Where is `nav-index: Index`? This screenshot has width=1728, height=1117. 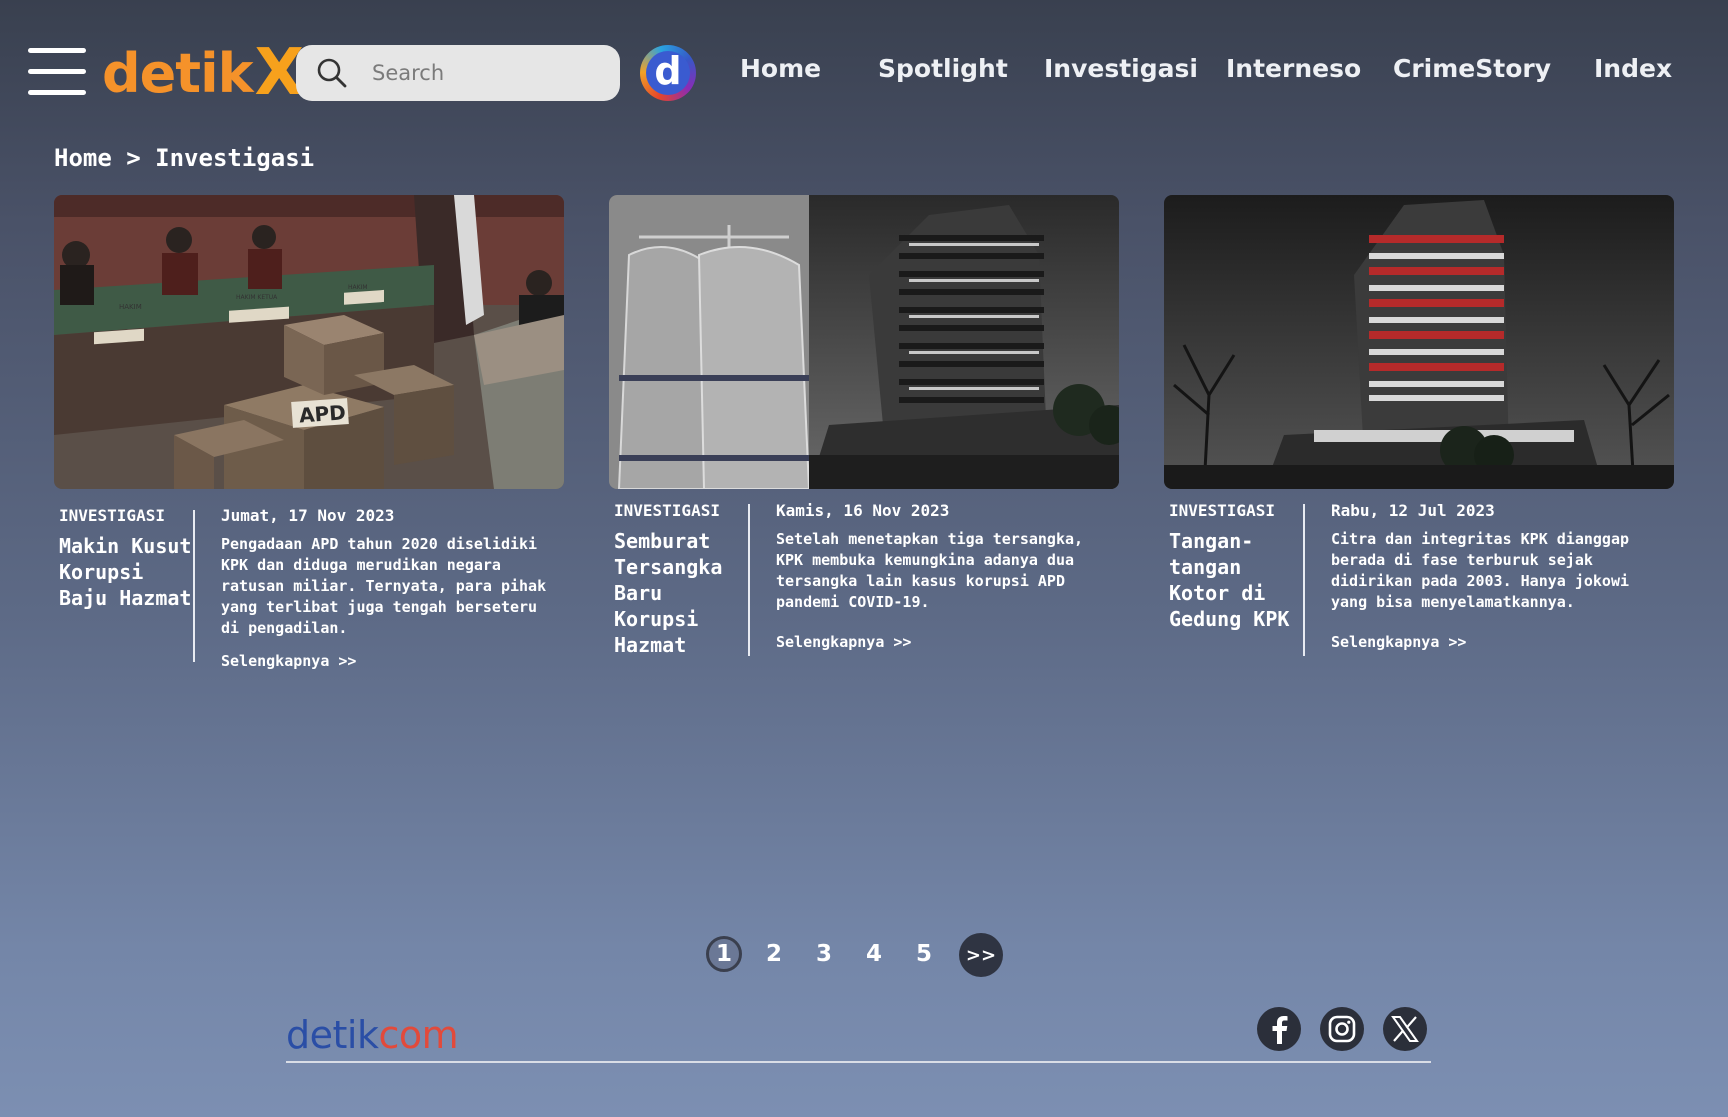 nav-index: Index is located at coordinates (1633, 68).